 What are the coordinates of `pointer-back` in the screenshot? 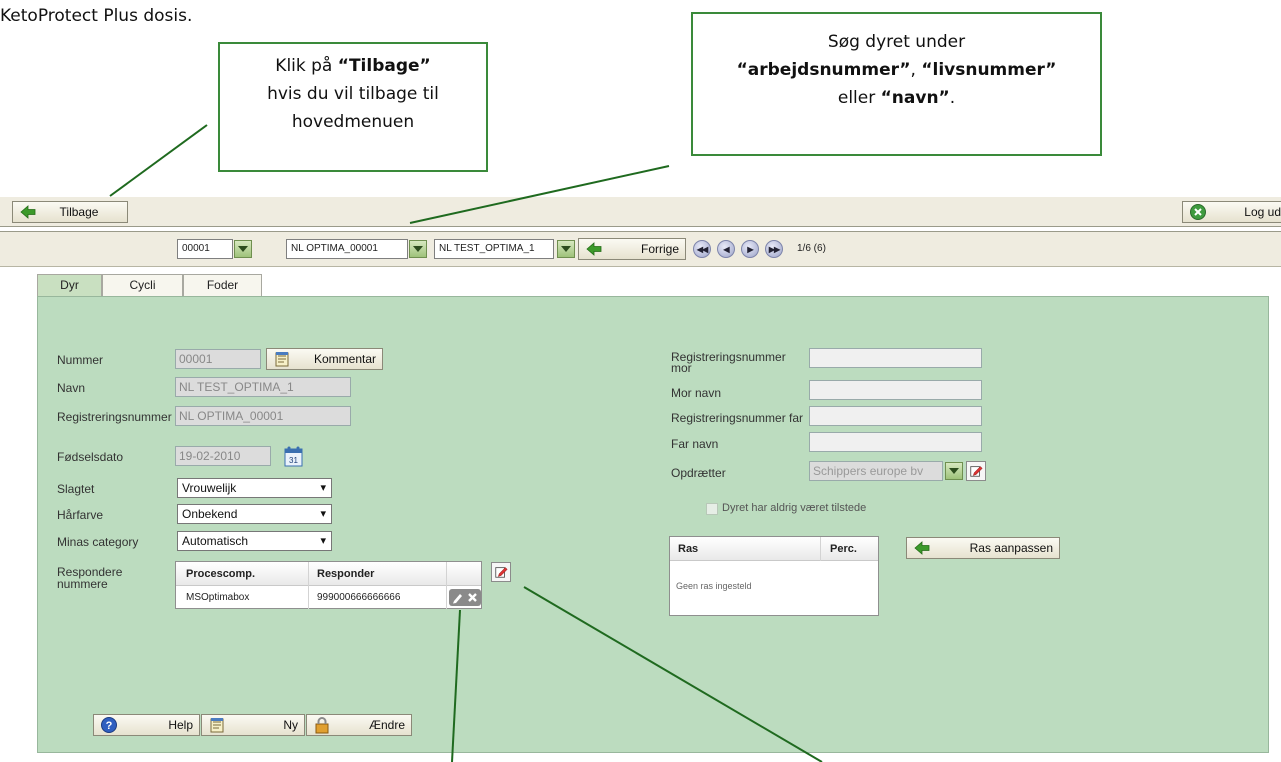 It's located at (158, 160).